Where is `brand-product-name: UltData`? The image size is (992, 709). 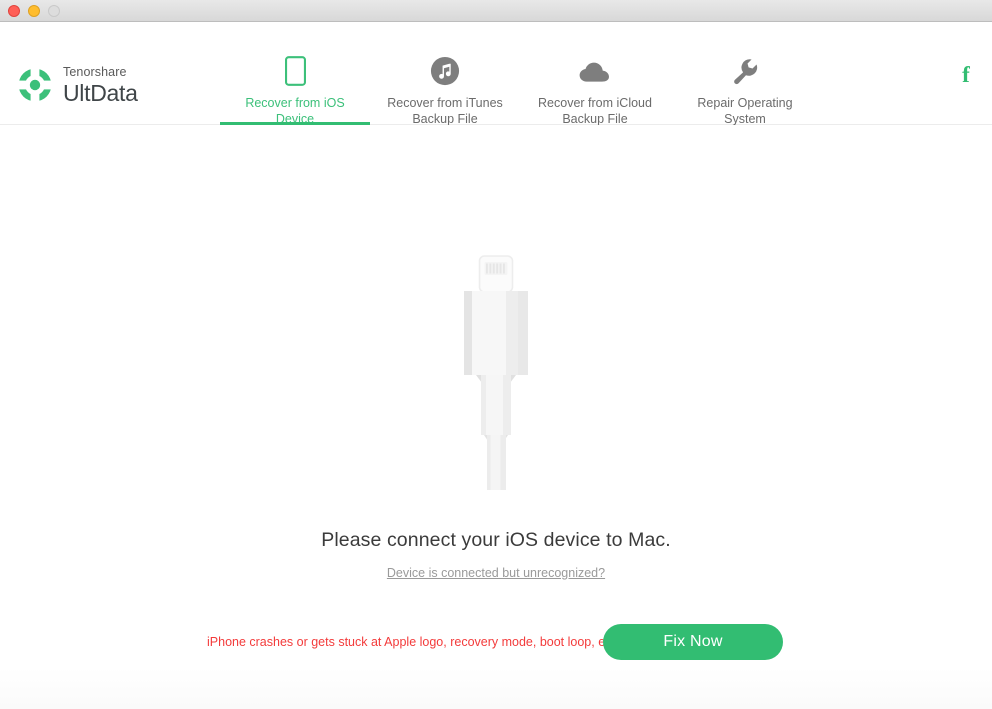
brand-product-name: UltData is located at coordinates (100, 92).